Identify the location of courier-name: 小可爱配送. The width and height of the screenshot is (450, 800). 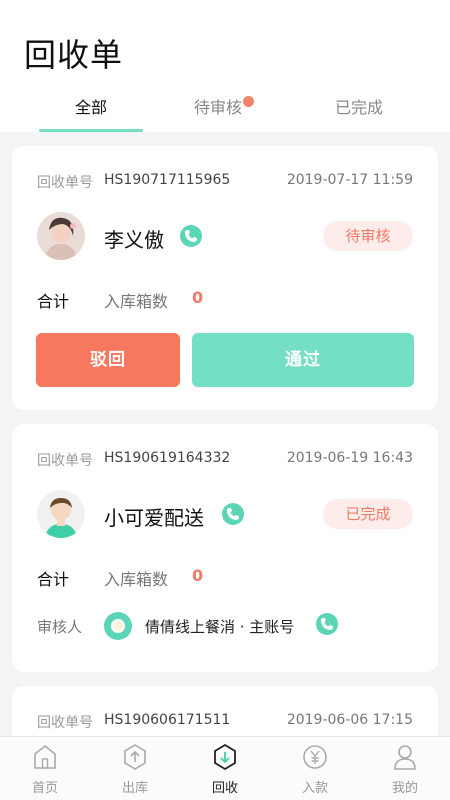
(154, 518).